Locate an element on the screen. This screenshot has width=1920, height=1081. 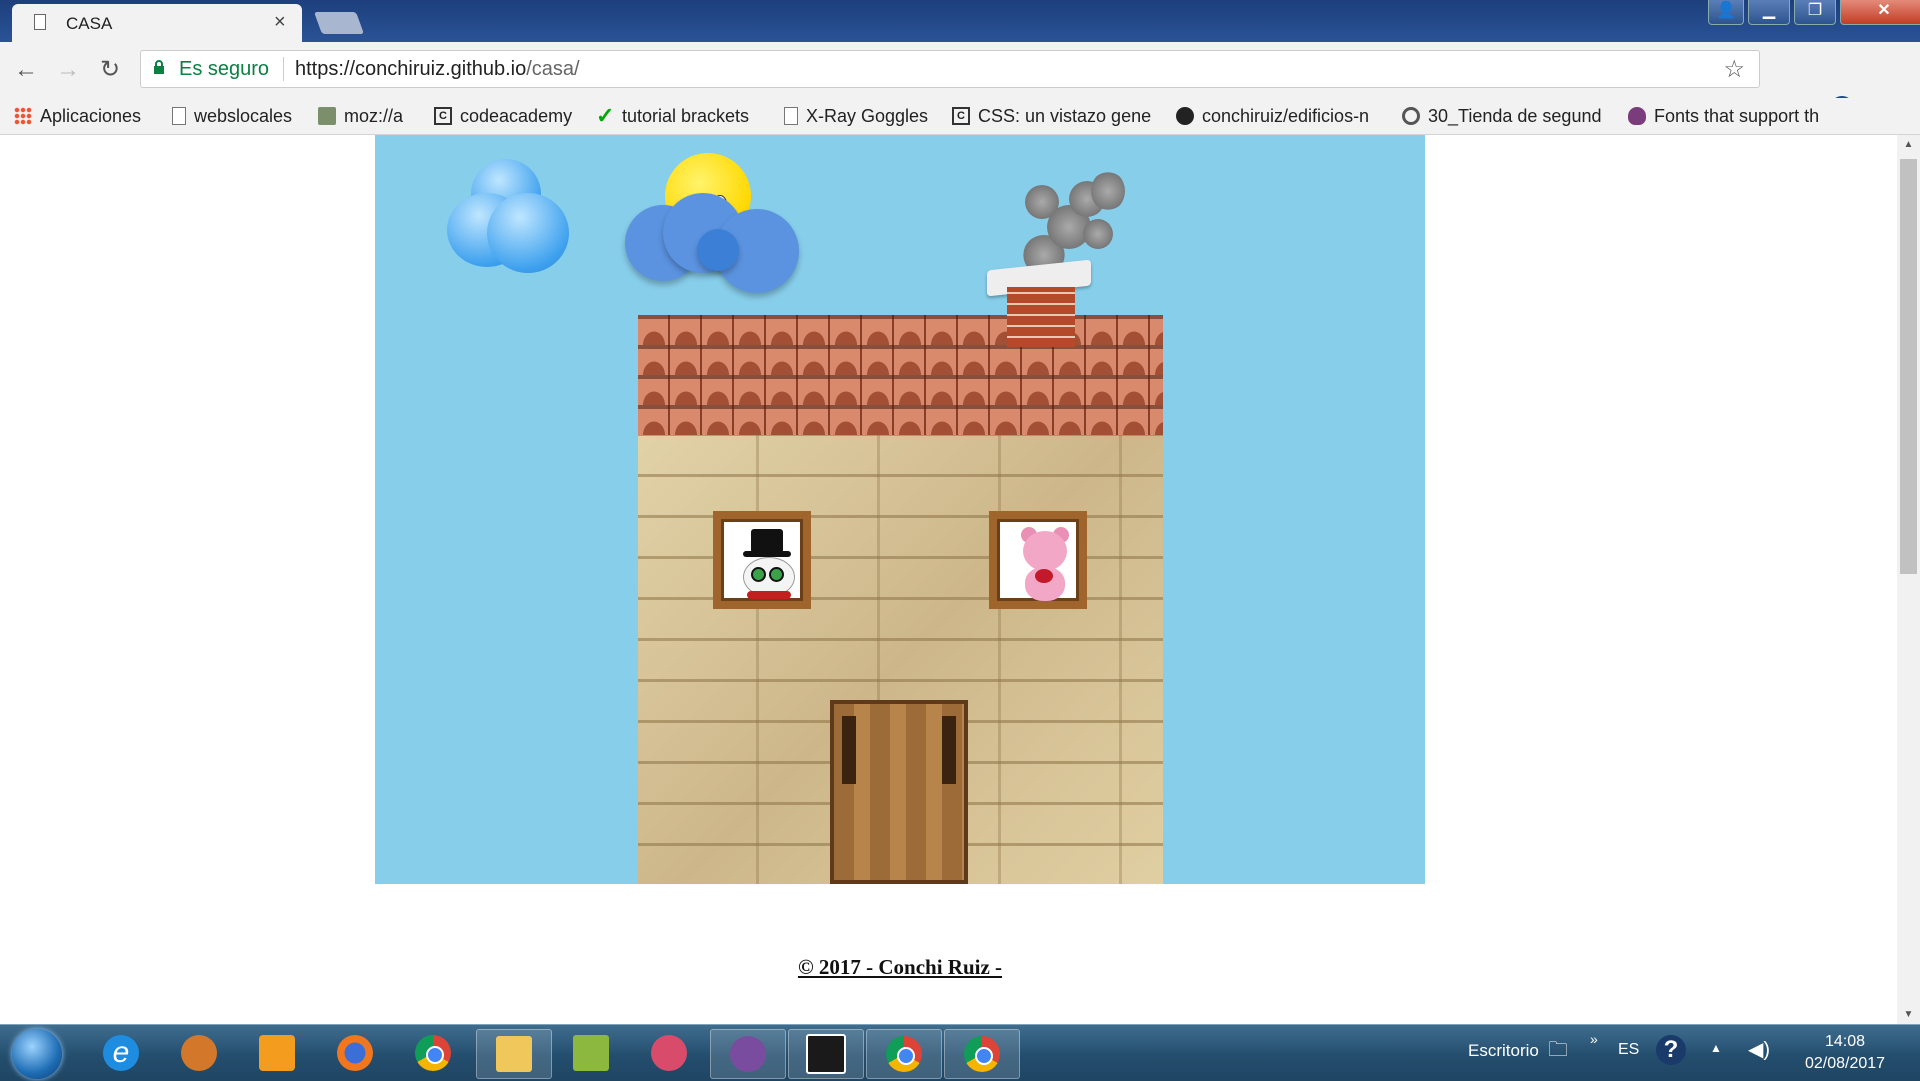
bookmark-tutorial-brackets: ✓ tutorial brackets is located at coordinates (672, 116).